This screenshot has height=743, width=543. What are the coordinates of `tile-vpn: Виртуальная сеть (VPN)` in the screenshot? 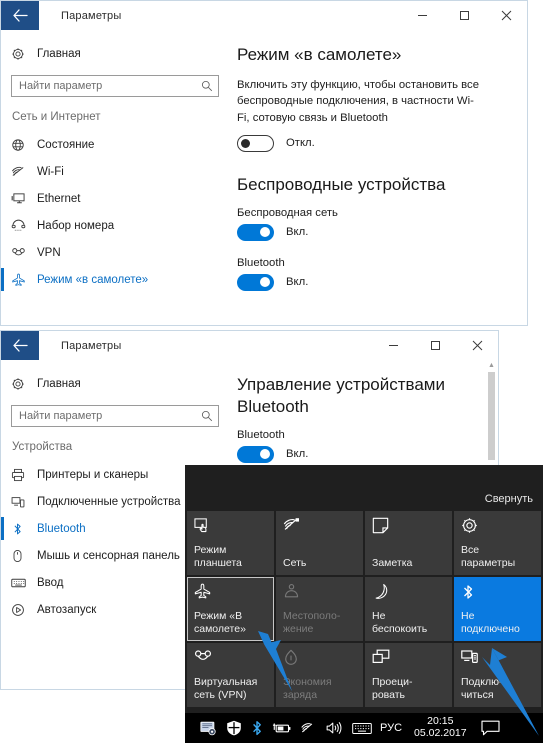 It's located at (230, 675).